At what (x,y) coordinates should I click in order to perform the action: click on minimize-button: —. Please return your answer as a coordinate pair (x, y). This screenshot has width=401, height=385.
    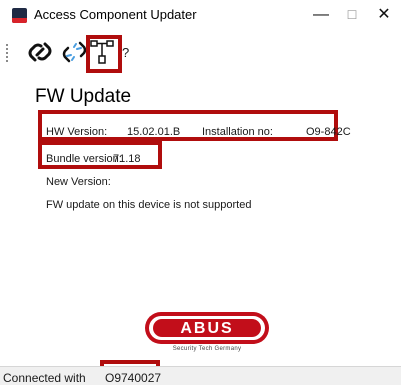
    Looking at the image, I should click on (321, 15).